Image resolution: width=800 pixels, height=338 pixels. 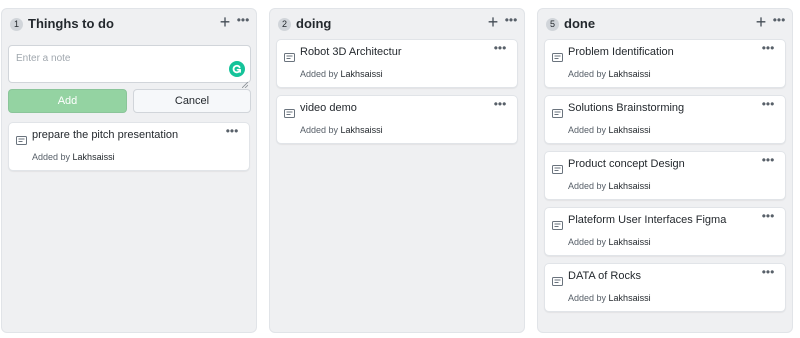 I want to click on column-title: Thinghs to do, so click(x=71, y=23).